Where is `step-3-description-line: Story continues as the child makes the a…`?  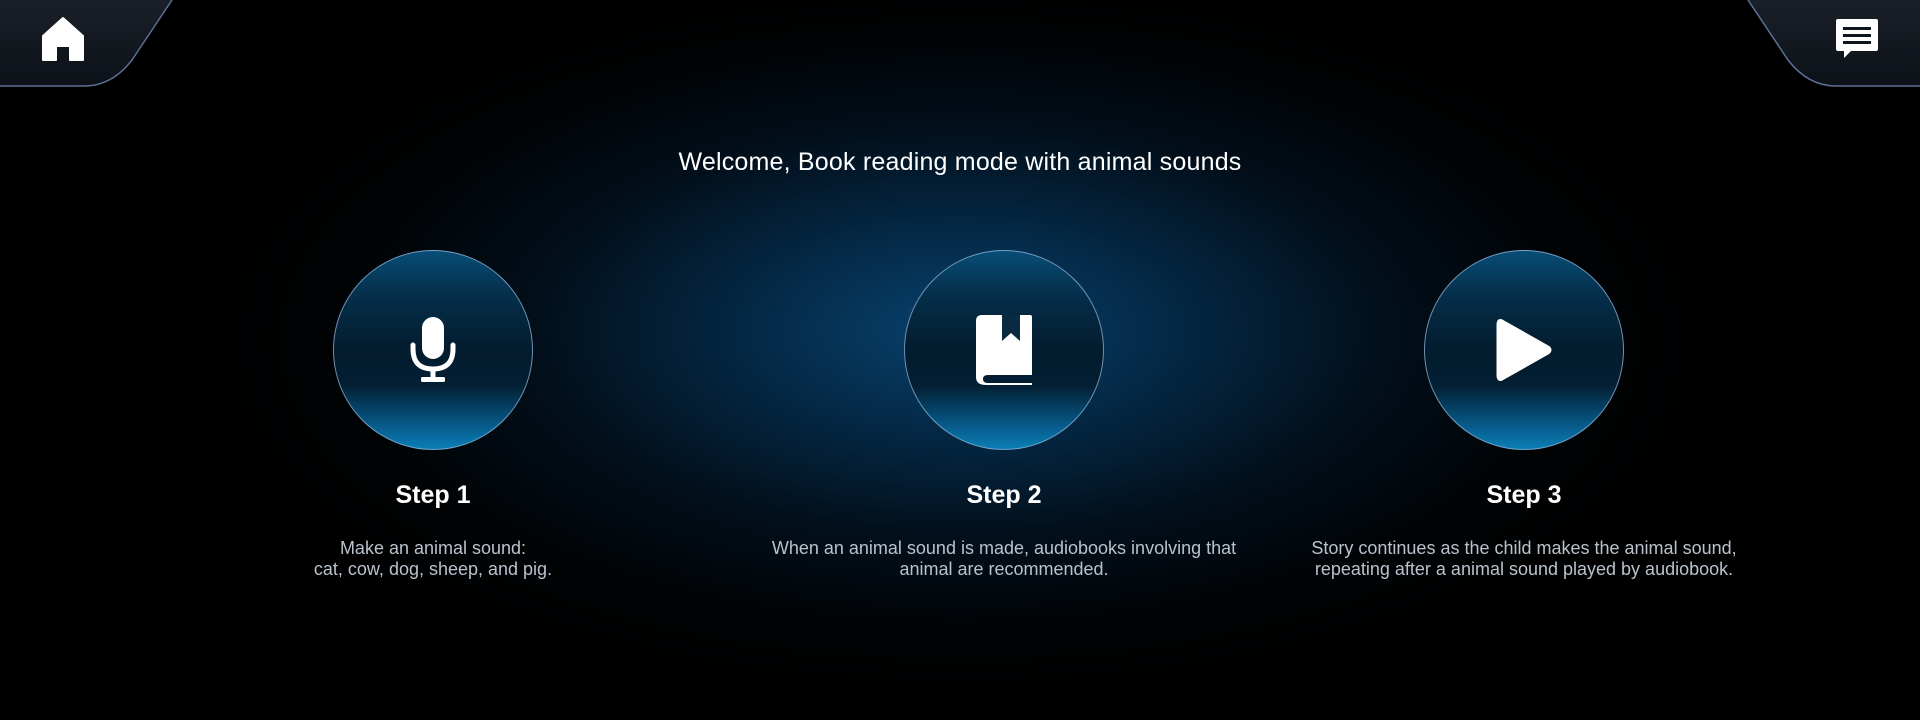 step-3-description-line: Story continues as the child makes the a… is located at coordinates (1524, 548).